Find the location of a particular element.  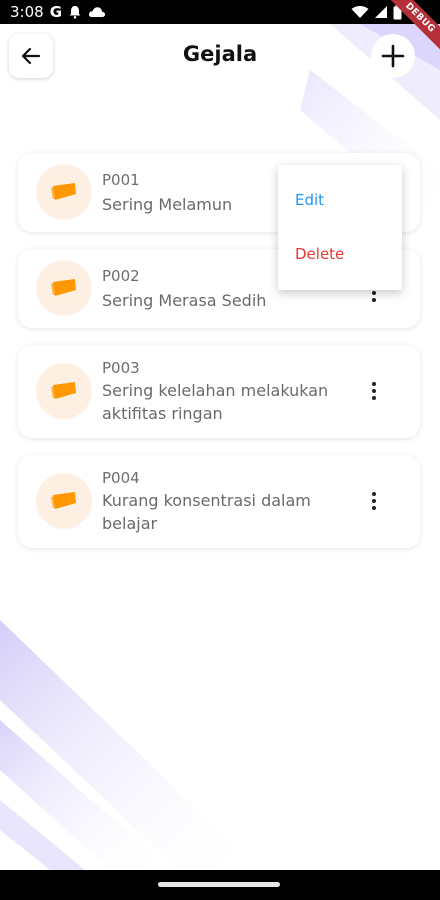

plus-icon is located at coordinates (393, 56).